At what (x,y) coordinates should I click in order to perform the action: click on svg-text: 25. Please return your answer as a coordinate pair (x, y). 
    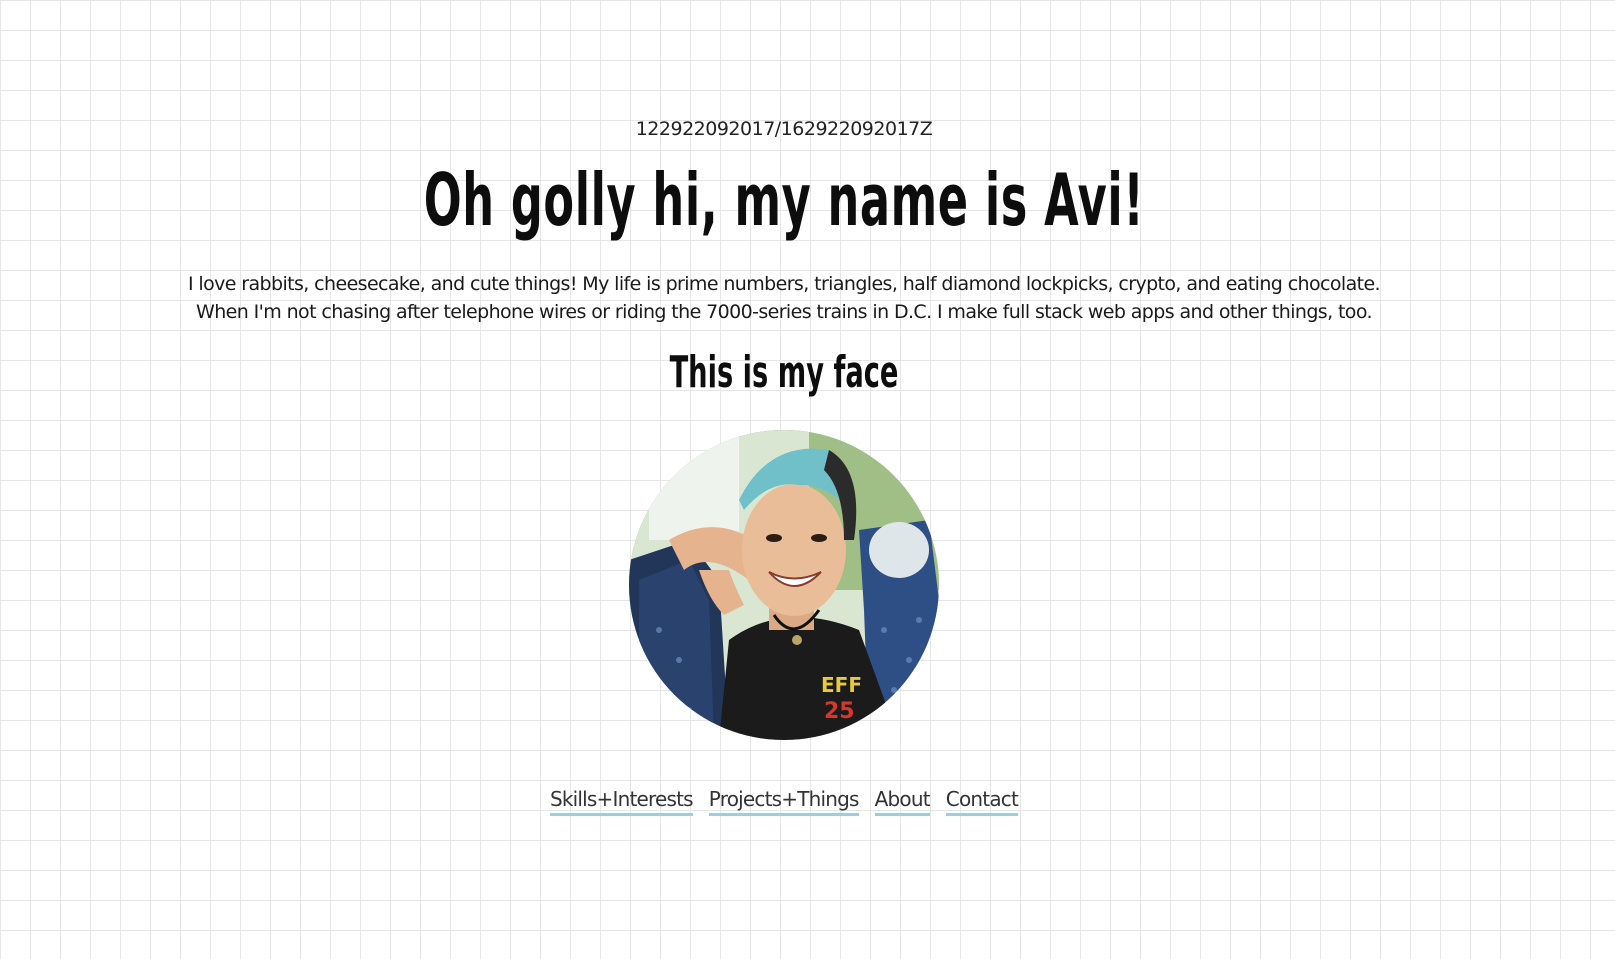
    Looking at the image, I should click on (839, 711).